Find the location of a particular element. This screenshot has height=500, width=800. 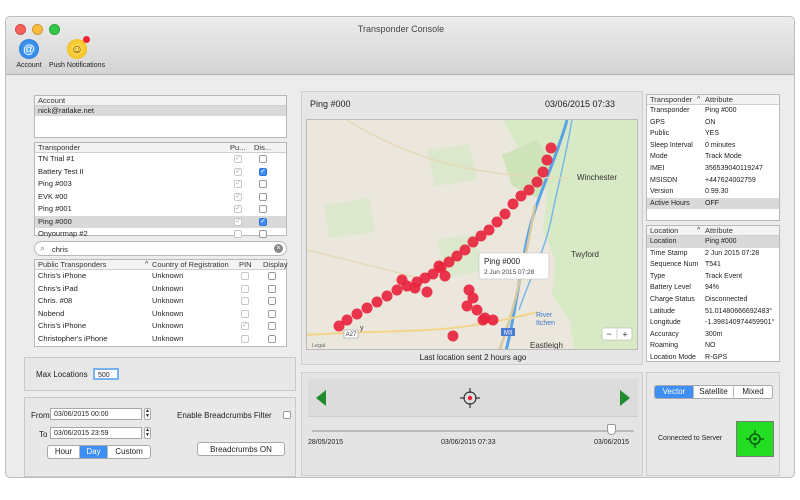

search-input: chris is located at coordinates (60, 249).